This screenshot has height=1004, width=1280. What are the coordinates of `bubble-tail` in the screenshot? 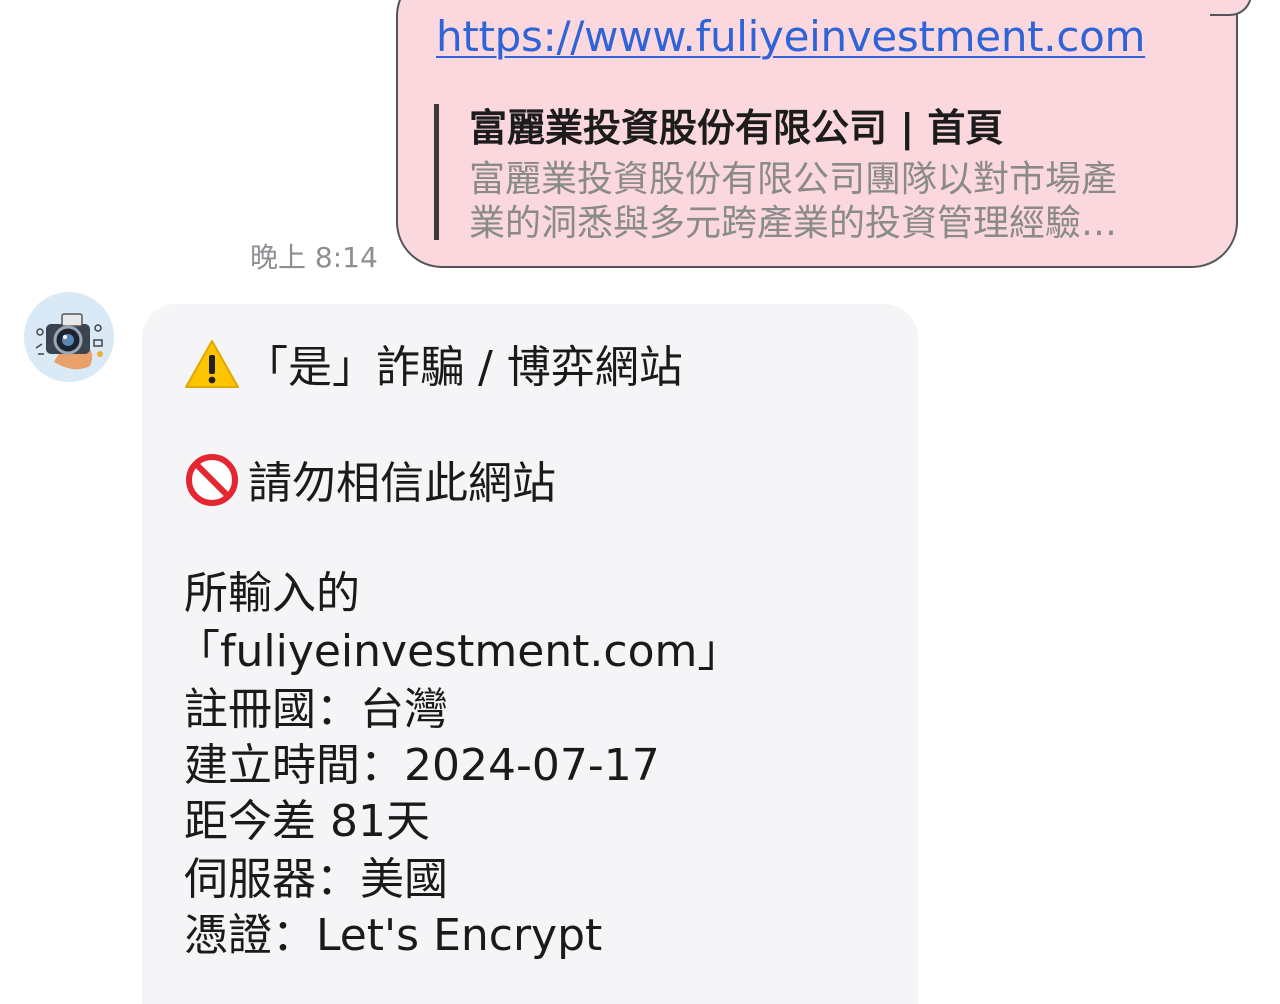 It's located at (1231, 8).